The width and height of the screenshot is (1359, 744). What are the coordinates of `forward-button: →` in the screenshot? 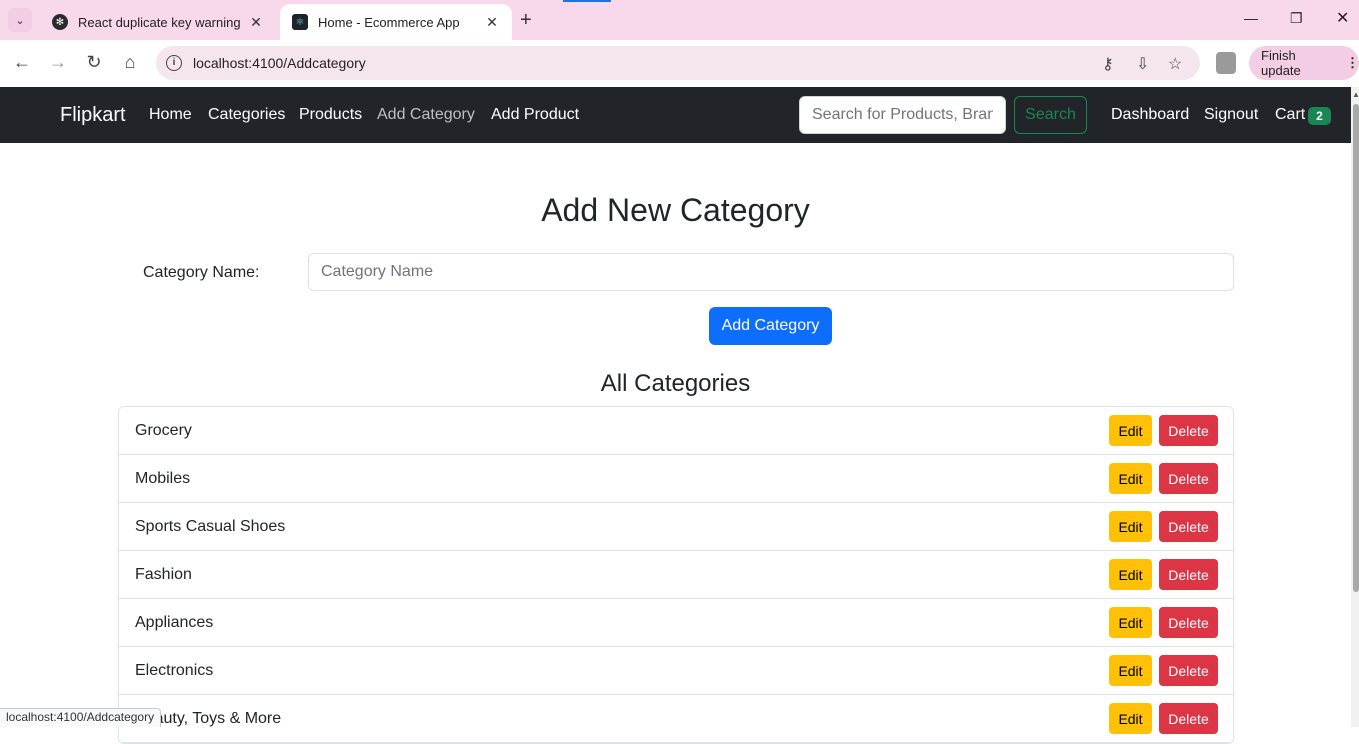 It's located at (58, 62).